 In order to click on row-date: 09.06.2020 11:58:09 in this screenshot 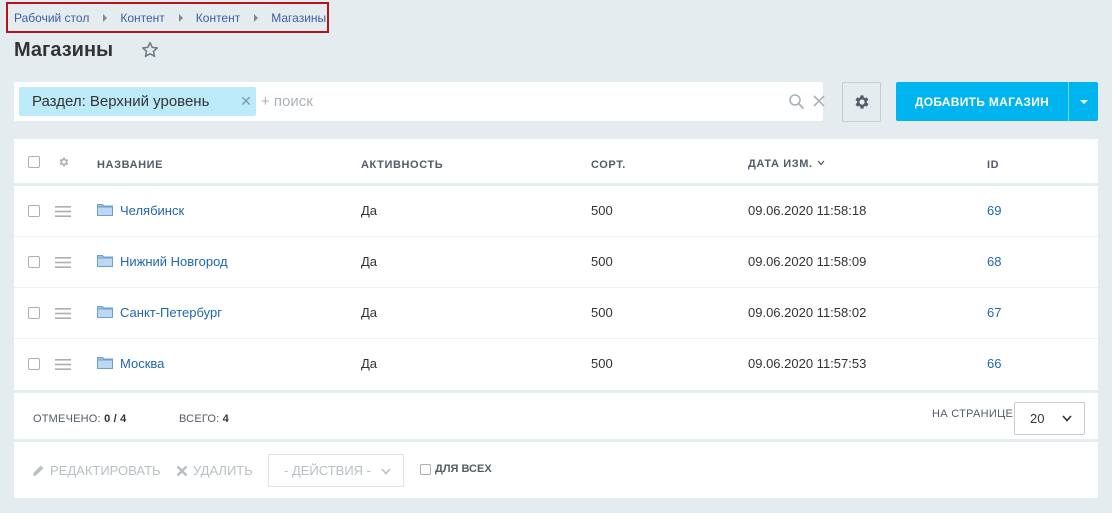, I will do `click(807, 261)`.